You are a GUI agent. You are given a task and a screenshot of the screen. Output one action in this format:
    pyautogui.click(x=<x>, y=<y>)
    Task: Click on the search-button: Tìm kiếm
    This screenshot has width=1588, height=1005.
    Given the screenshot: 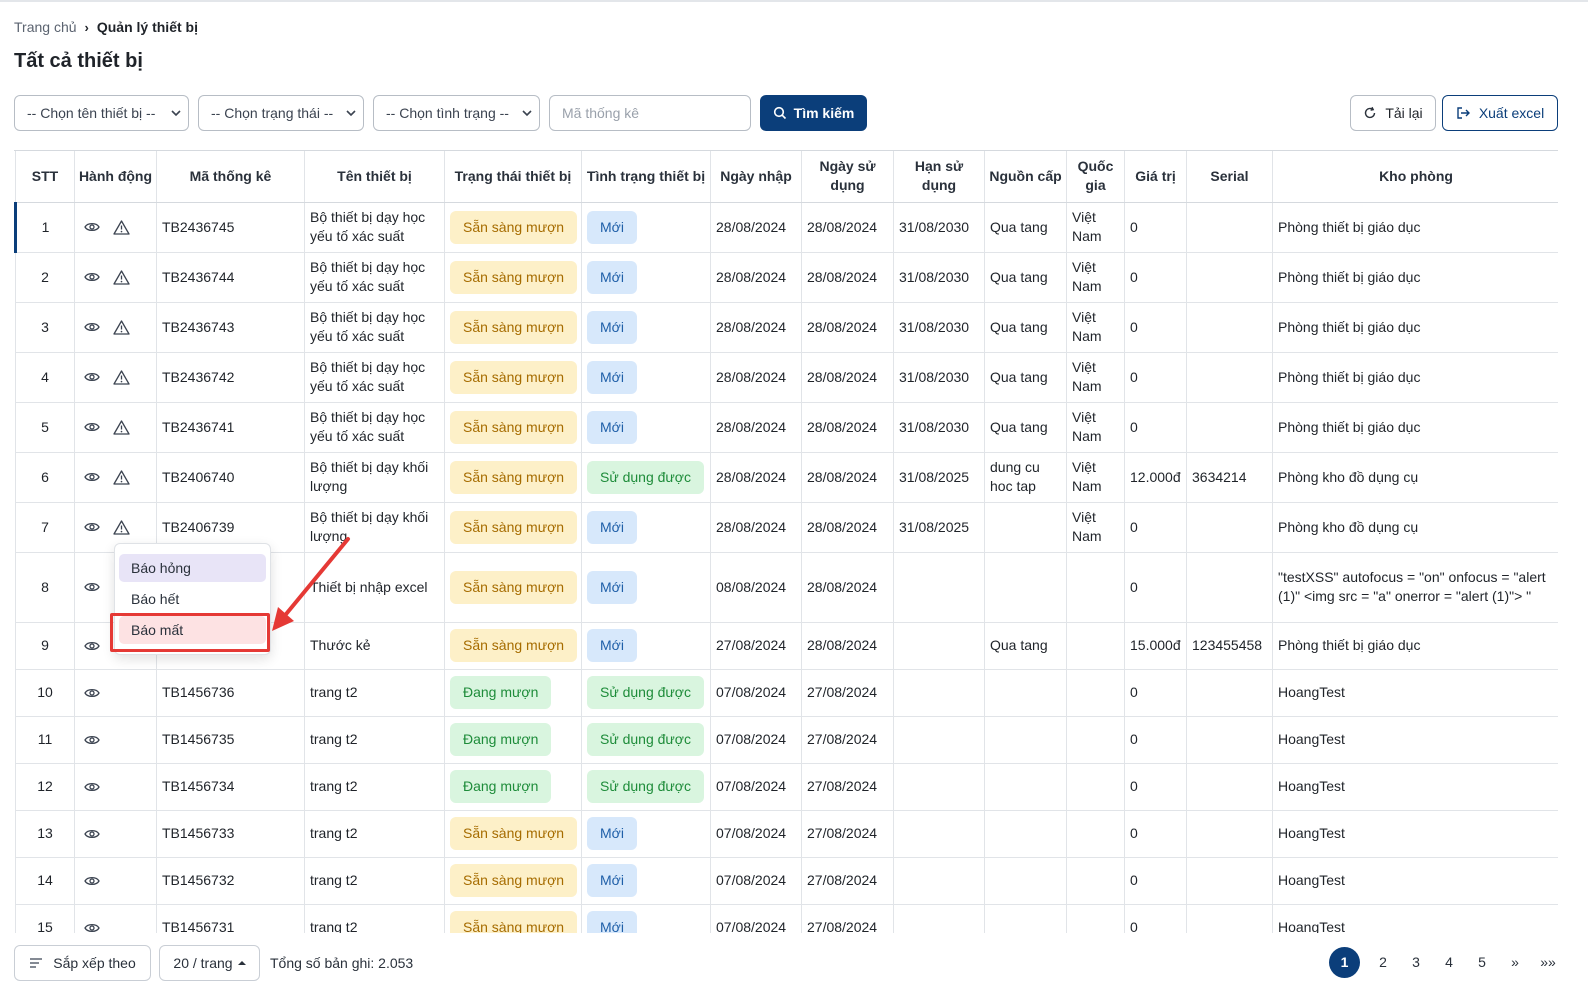 What is the action you would take?
    pyautogui.click(x=813, y=113)
    